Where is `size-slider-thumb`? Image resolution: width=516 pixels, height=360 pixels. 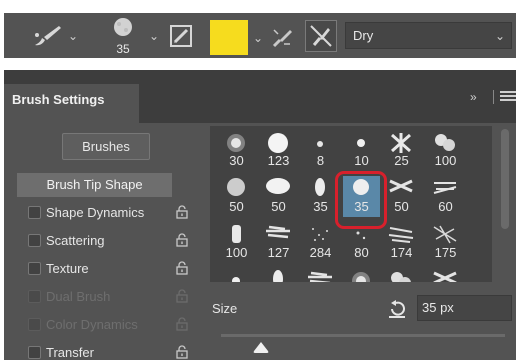 size-slider-thumb is located at coordinates (261, 348).